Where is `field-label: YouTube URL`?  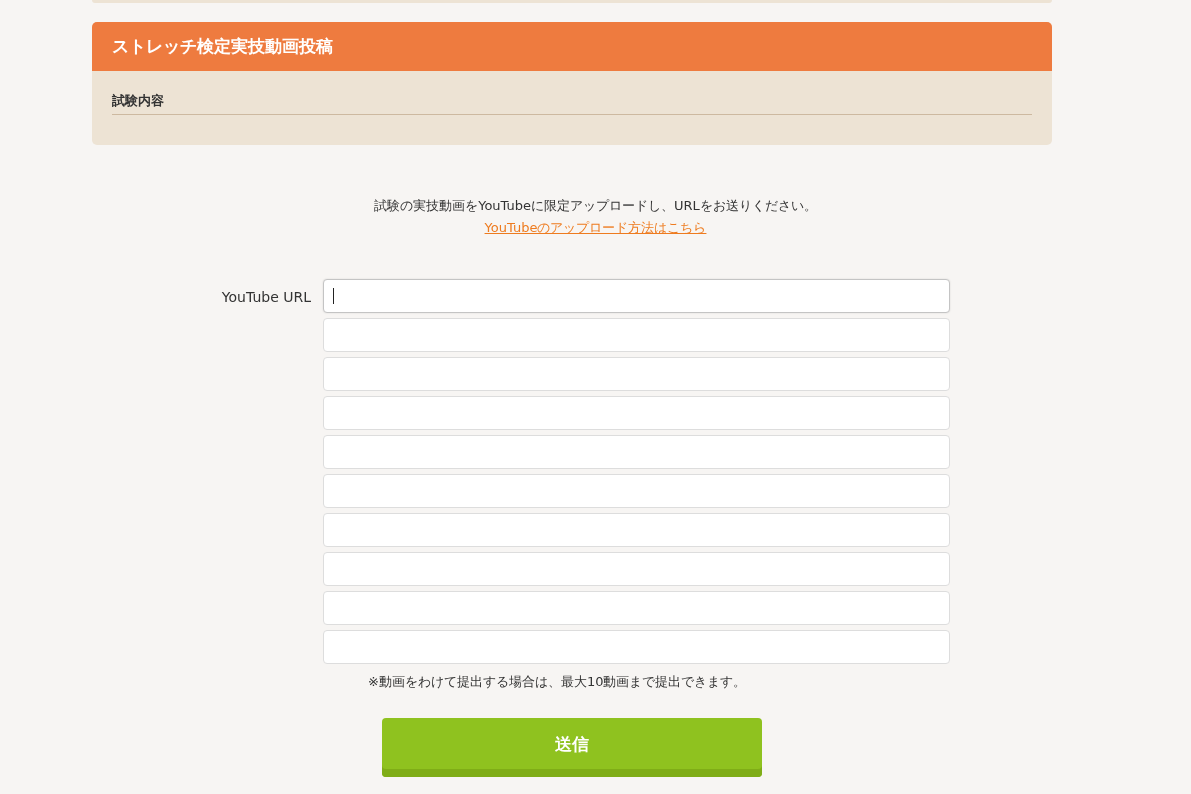 field-label: YouTube URL is located at coordinates (266, 297).